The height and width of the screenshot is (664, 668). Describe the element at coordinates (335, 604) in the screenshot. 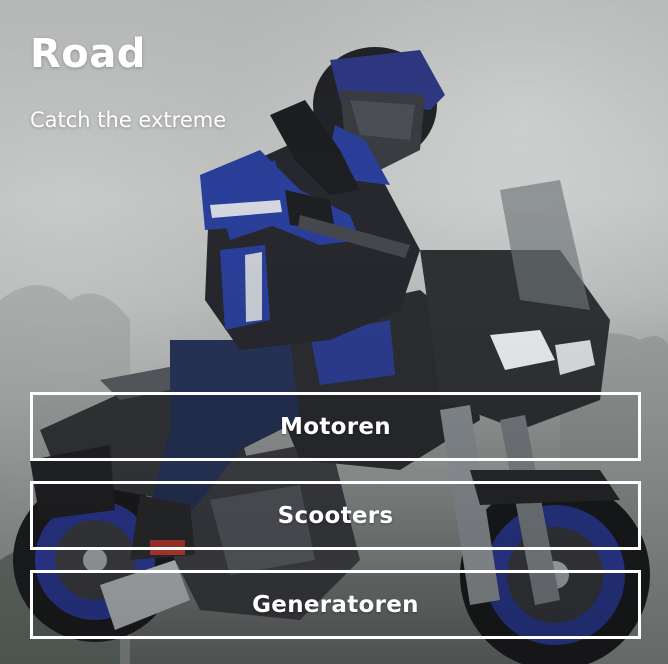

I see `generatoren-button: Generatoren` at that location.